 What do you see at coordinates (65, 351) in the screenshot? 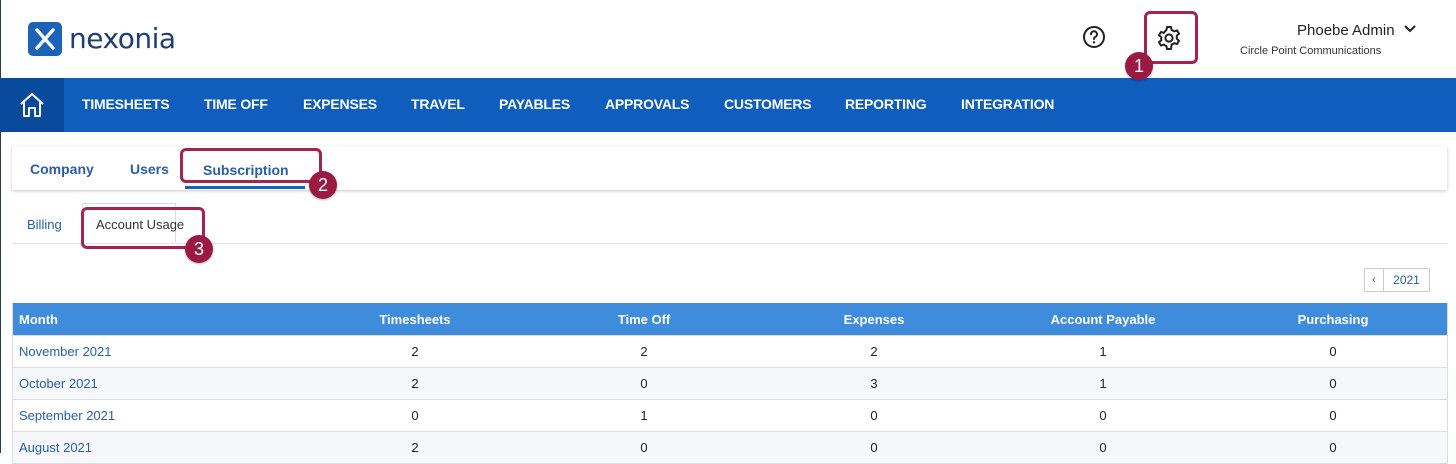
I see `month-cell: November 2021` at bounding box center [65, 351].